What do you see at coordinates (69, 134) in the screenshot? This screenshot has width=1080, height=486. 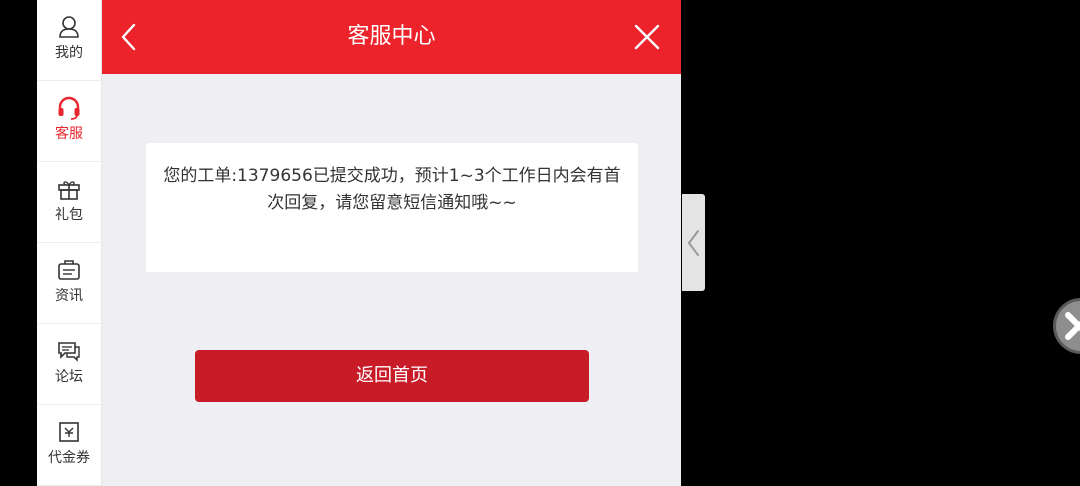 I see `sidebar-item-label: 客服` at bounding box center [69, 134].